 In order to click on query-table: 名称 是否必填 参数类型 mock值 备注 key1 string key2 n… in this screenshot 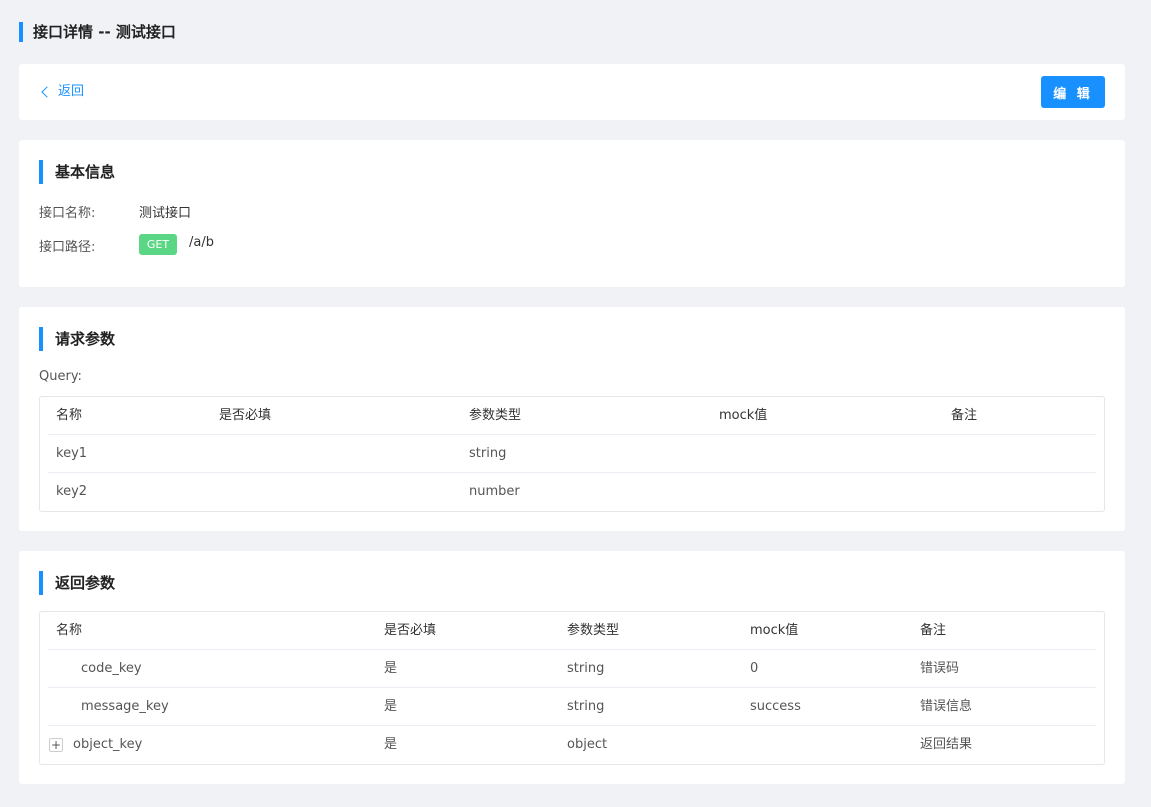, I will do `click(572, 454)`.